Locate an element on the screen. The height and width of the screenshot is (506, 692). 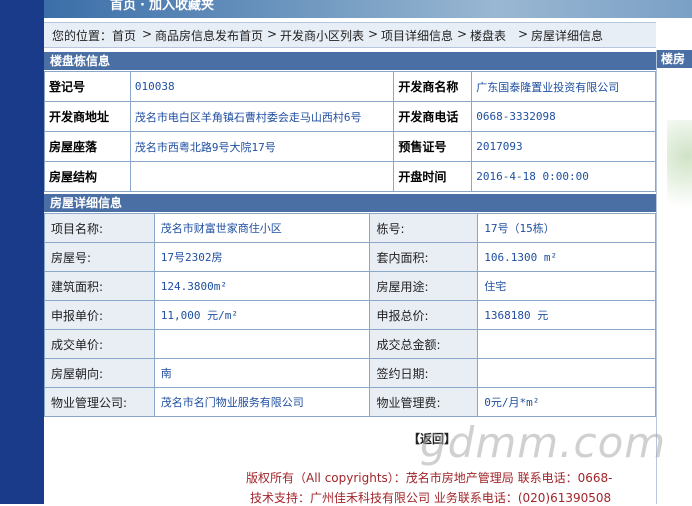
breadcrumb-item-building-table: 楼盘表 is located at coordinates (488, 35).